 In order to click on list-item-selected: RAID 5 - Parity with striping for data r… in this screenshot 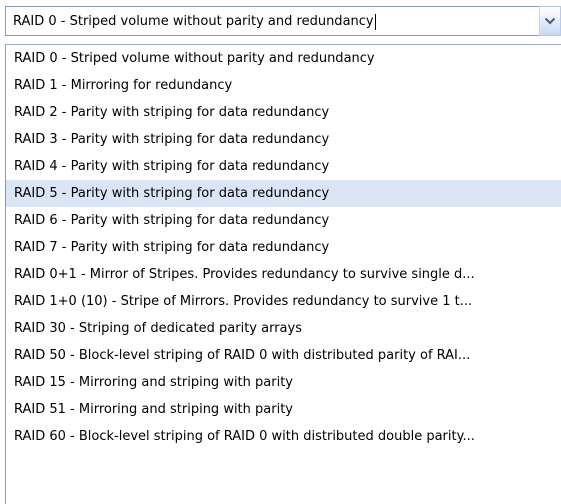, I will do `click(283, 193)`.